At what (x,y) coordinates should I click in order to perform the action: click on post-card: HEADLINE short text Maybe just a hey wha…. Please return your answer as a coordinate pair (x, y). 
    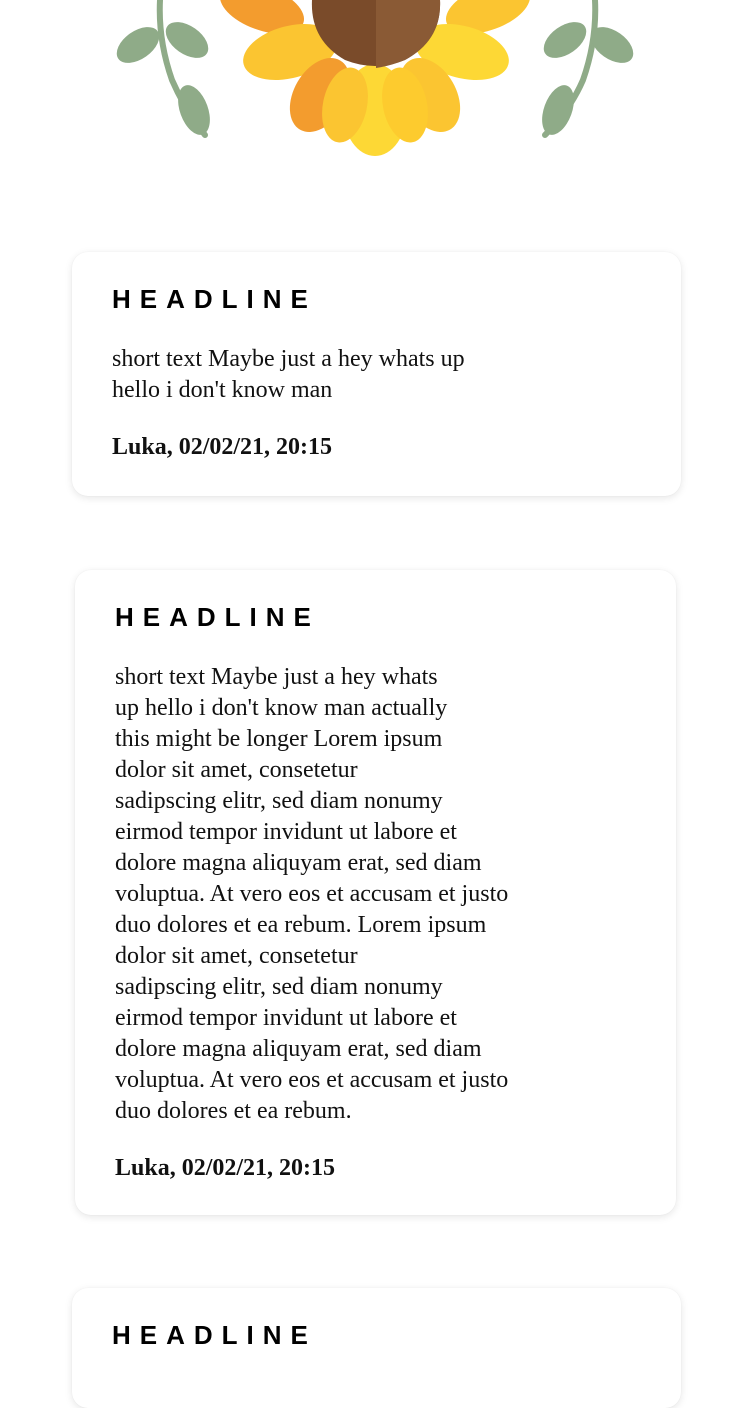
    Looking at the image, I should click on (376, 374).